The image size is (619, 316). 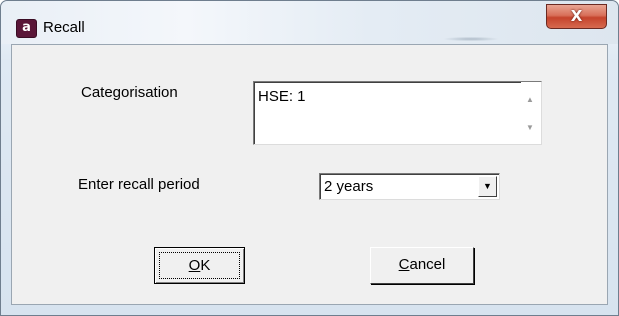 What do you see at coordinates (427, 264) in the screenshot?
I see `cancel-label-rest: ancel` at bounding box center [427, 264].